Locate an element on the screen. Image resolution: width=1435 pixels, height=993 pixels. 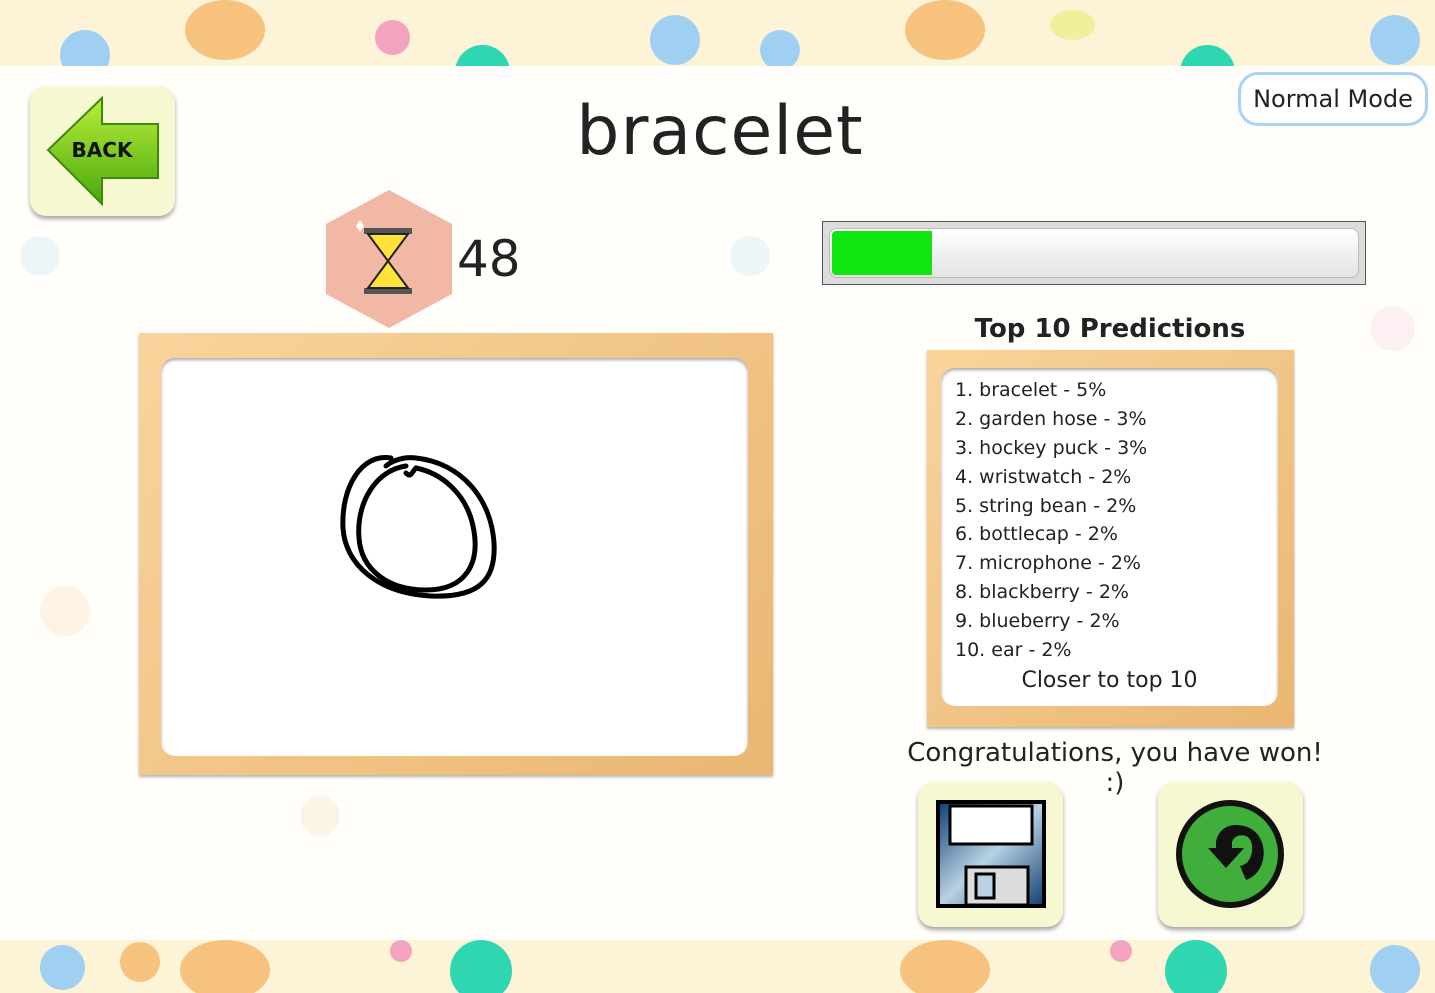
predictions-title: Top 10 Predictions is located at coordinates (1110, 329).